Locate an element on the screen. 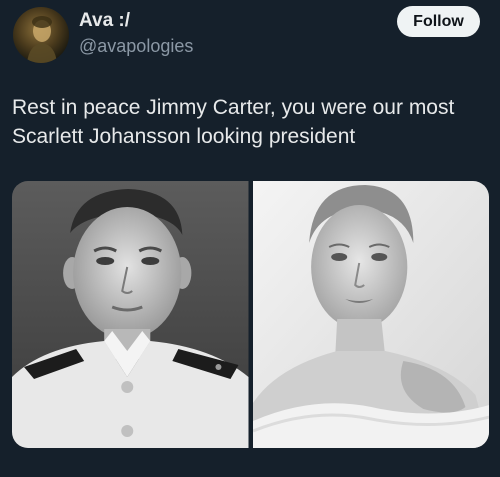  follow-button: Follow is located at coordinates (438, 21).